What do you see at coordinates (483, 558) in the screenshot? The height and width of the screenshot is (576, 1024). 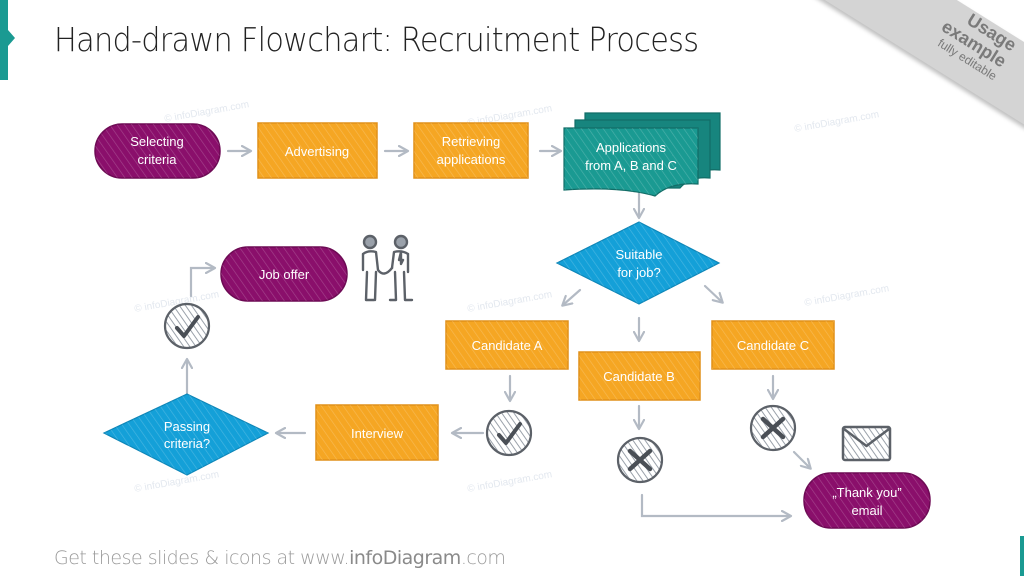 I see `footer-suffix: .com` at bounding box center [483, 558].